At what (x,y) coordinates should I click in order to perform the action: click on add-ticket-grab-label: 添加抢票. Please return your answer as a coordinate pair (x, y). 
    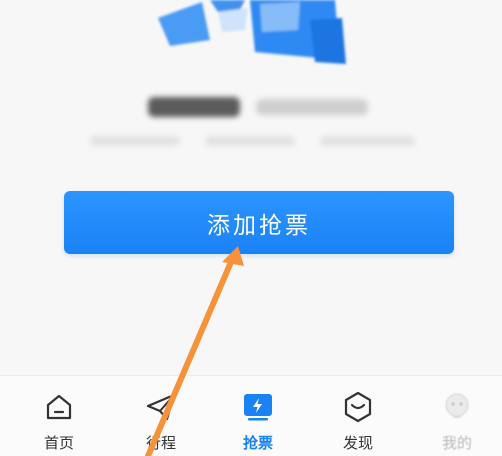
    Looking at the image, I should click on (259, 225).